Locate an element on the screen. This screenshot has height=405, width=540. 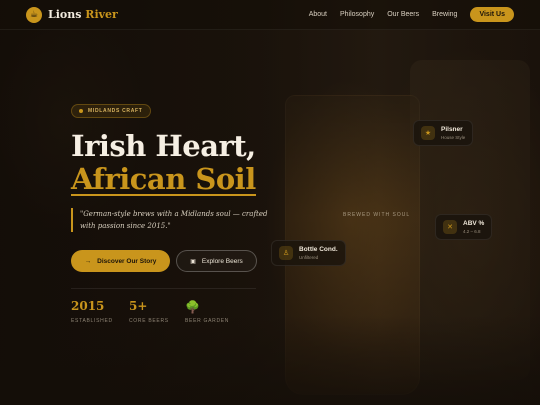
brand-logo: ☕ Lions River is located at coordinates (72, 14).